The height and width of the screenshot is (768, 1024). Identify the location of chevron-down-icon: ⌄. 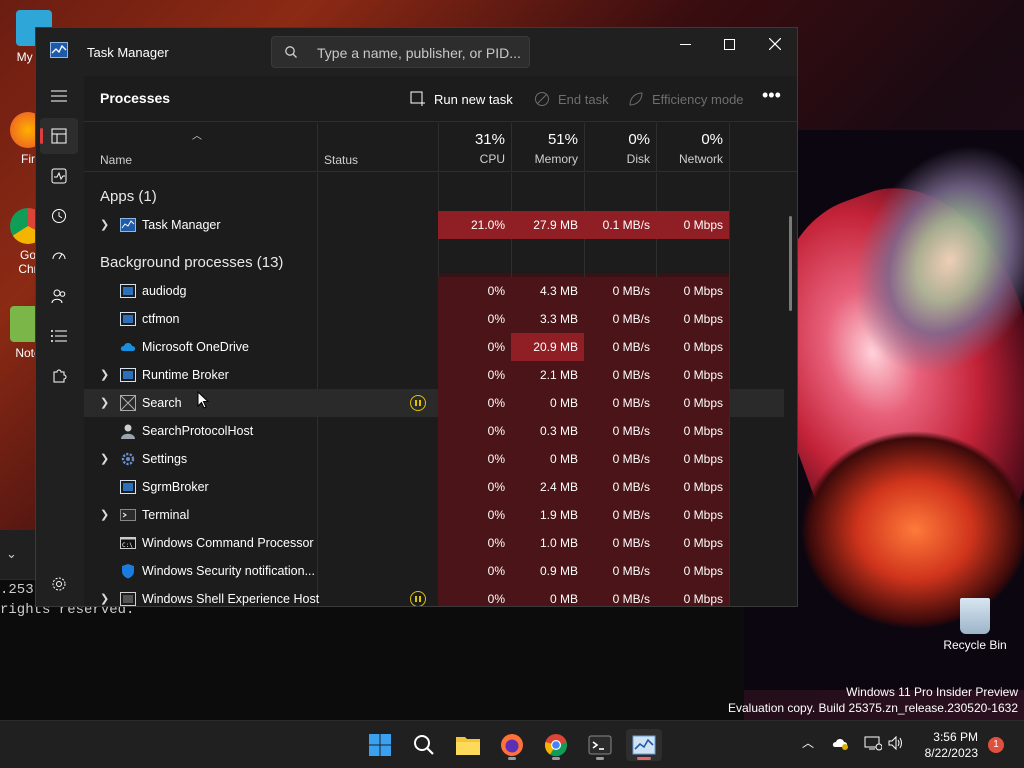
(11, 554).